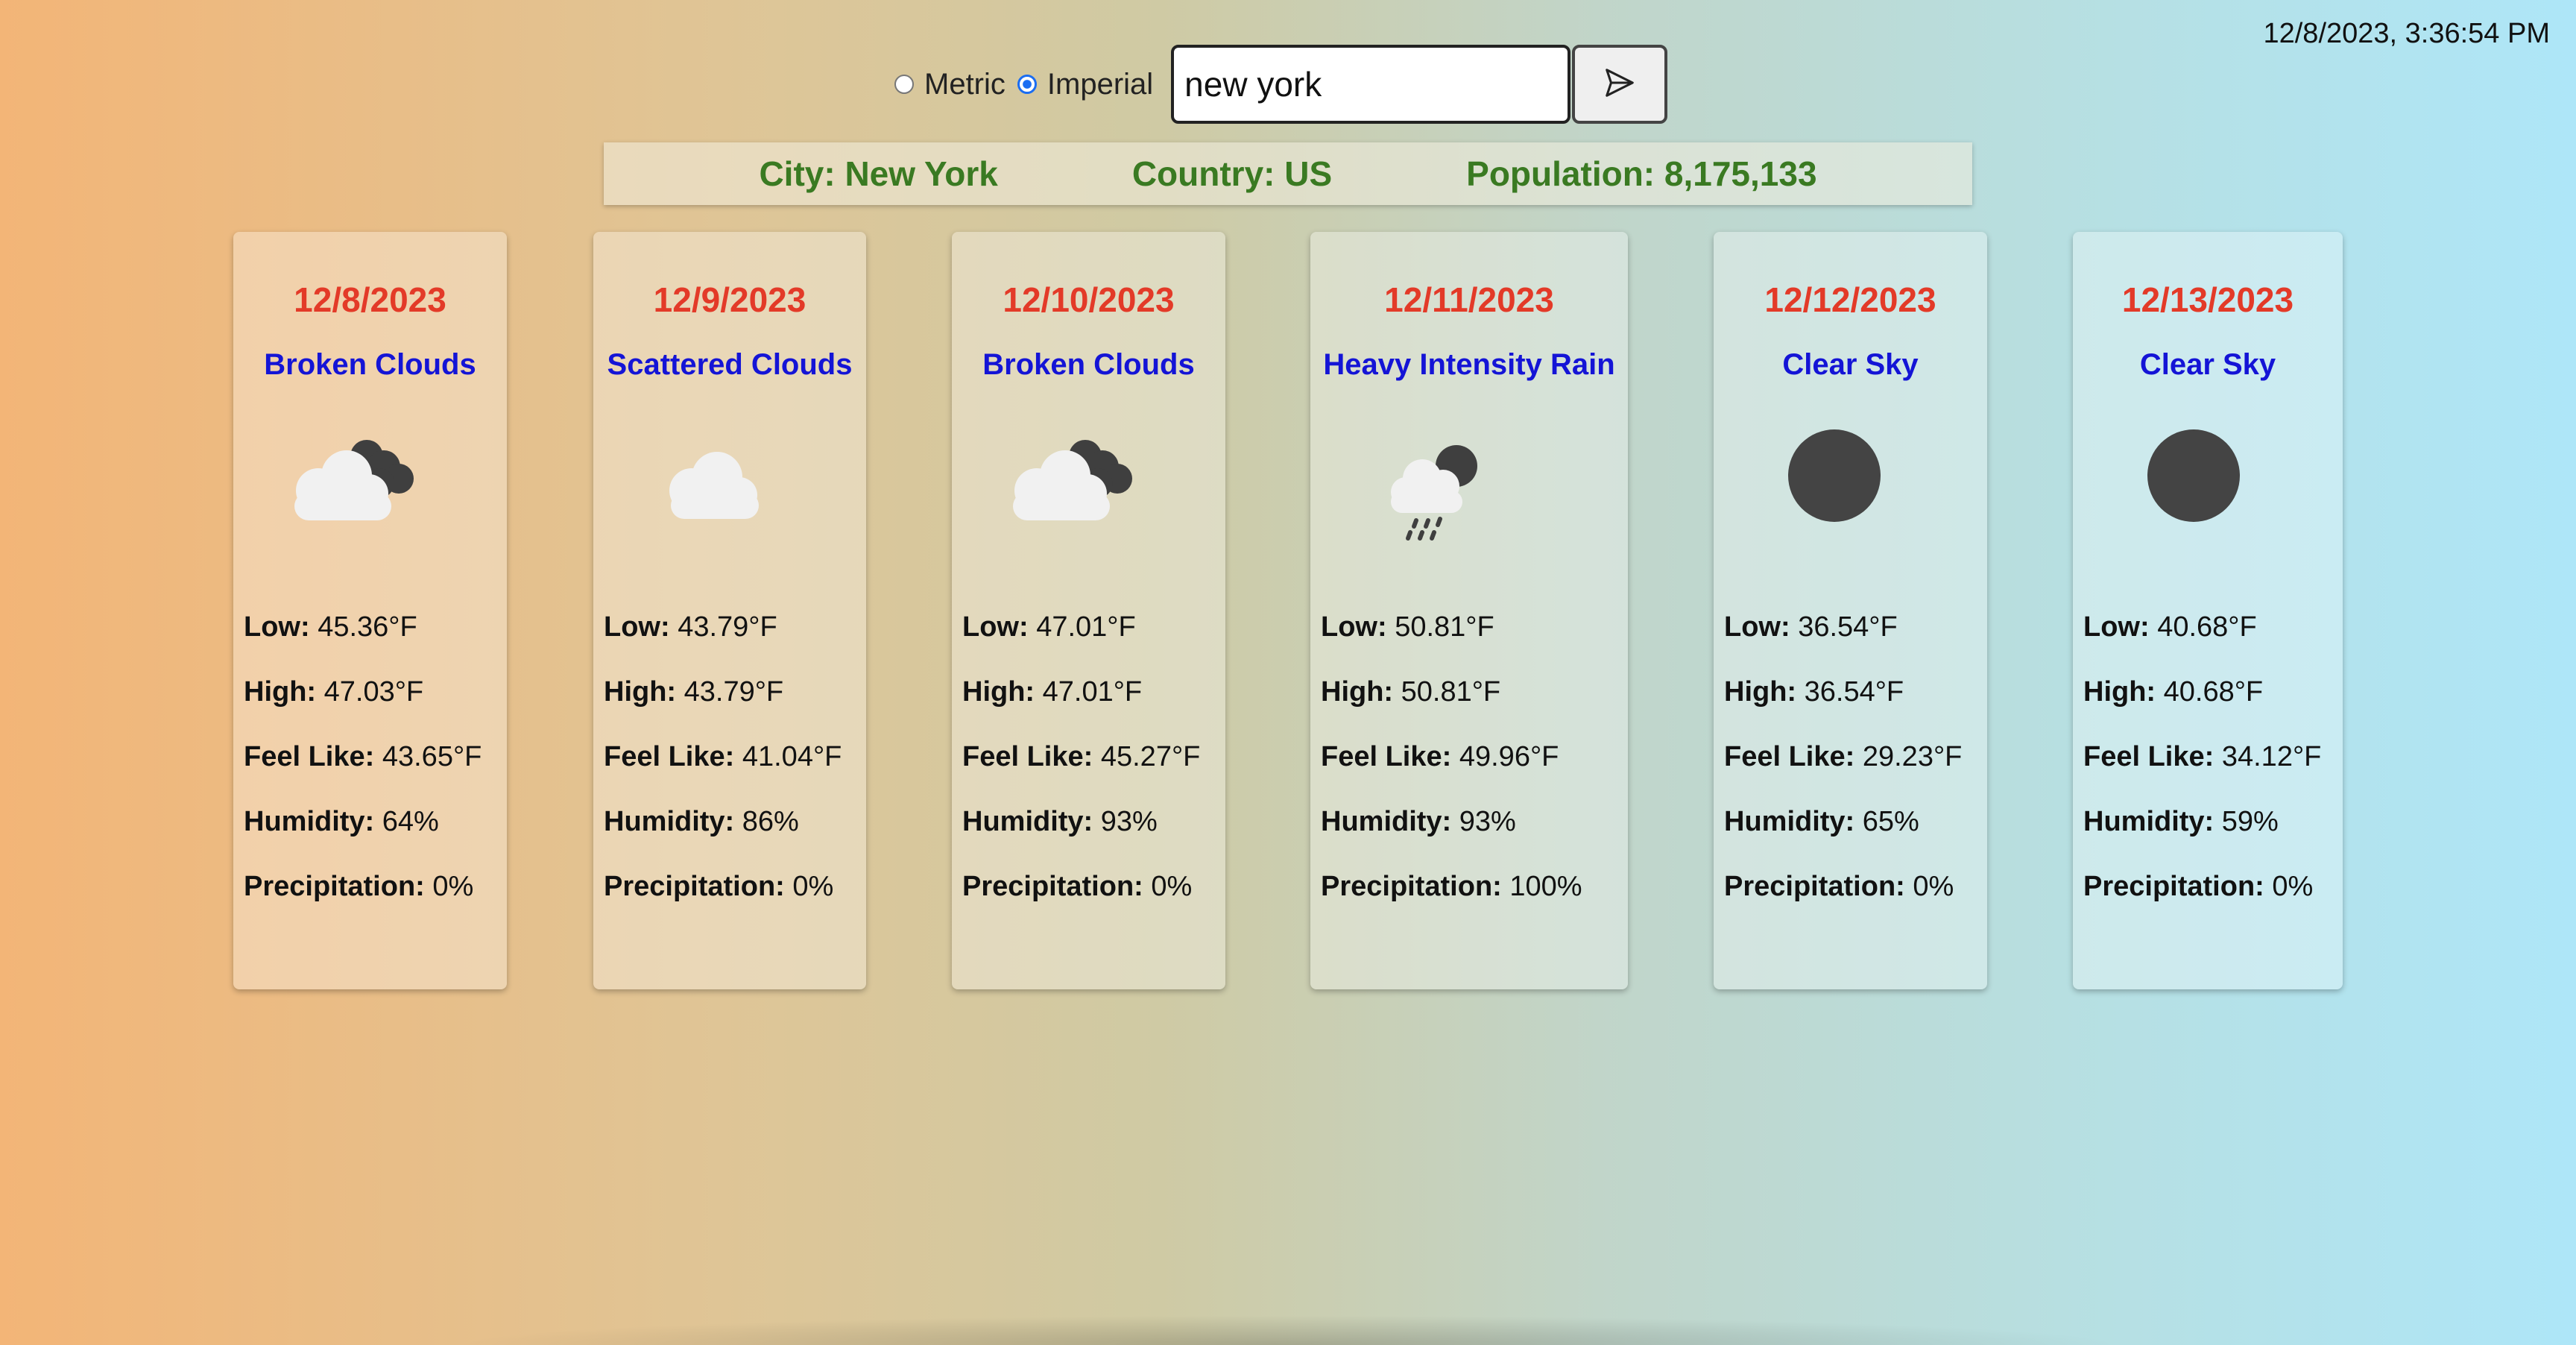 Image resolution: width=2576 pixels, height=1345 pixels. I want to click on high-temp: High: 50.81°F, so click(1411, 692).